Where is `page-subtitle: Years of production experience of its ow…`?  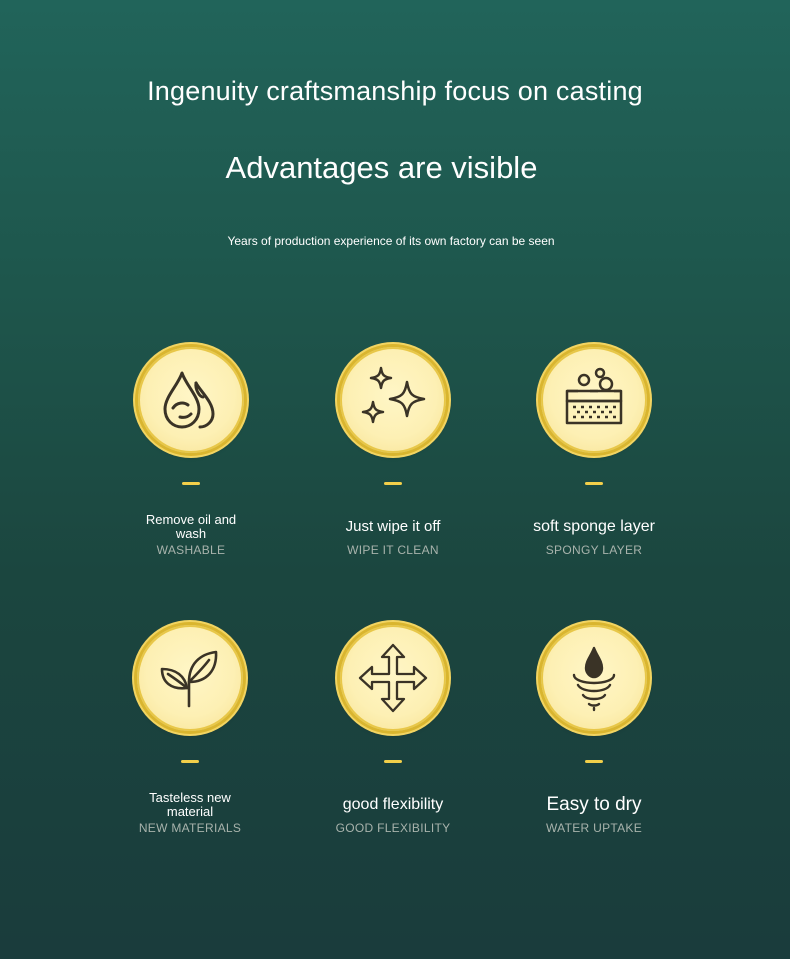
page-subtitle: Years of production experience of its ow… is located at coordinates (391, 241).